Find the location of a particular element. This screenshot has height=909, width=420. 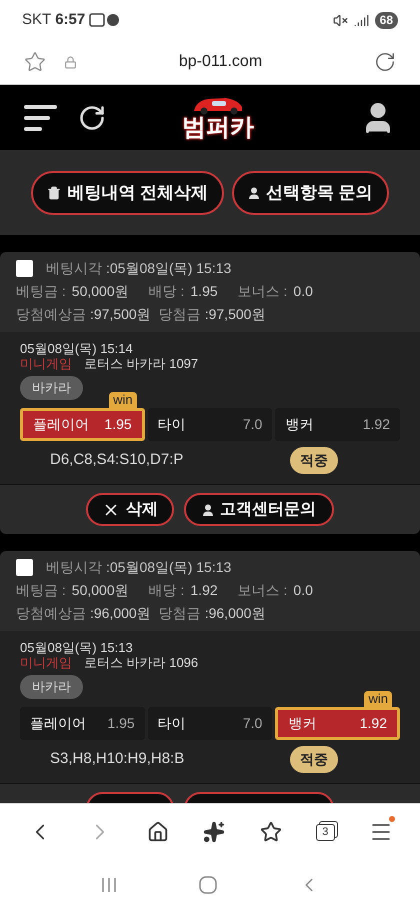

payout-value: :97,500원 is located at coordinates (235, 314).